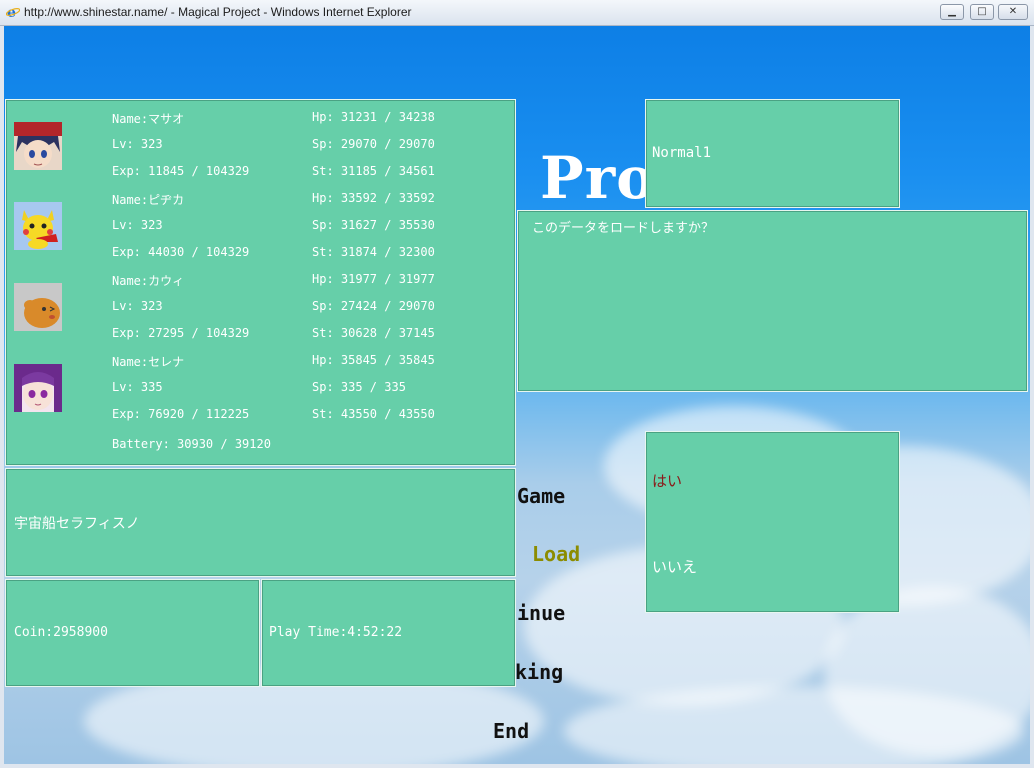 The image size is (1034, 768). Describe the element at coordinates (674, 566) in the screenshot. I see `choice-no: いいえ` at that location.